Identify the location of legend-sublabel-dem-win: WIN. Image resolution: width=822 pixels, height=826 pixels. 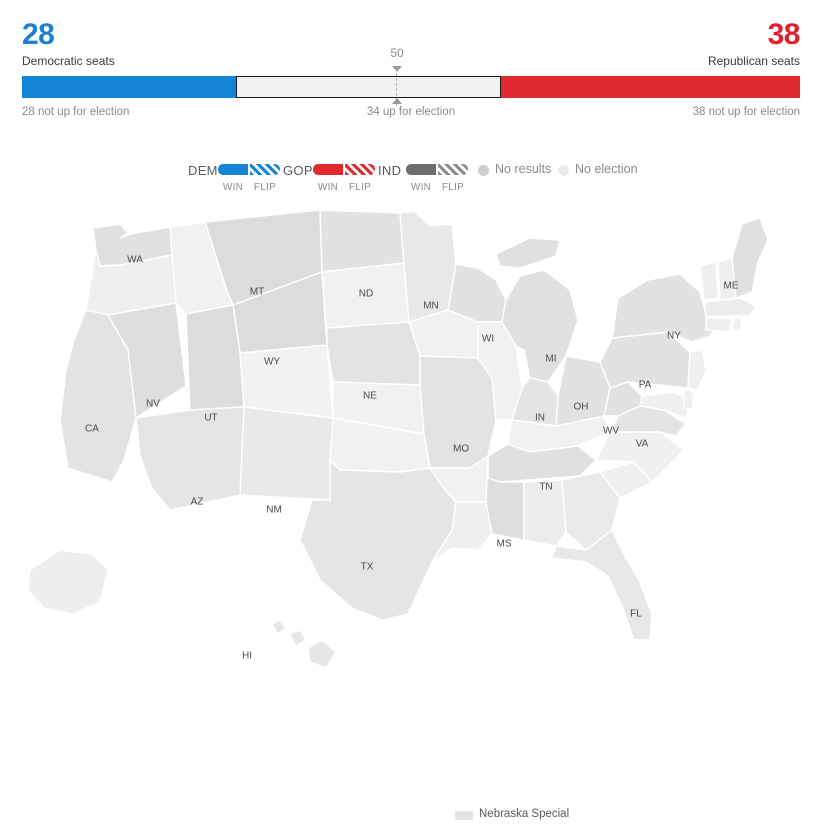
(233, 187).